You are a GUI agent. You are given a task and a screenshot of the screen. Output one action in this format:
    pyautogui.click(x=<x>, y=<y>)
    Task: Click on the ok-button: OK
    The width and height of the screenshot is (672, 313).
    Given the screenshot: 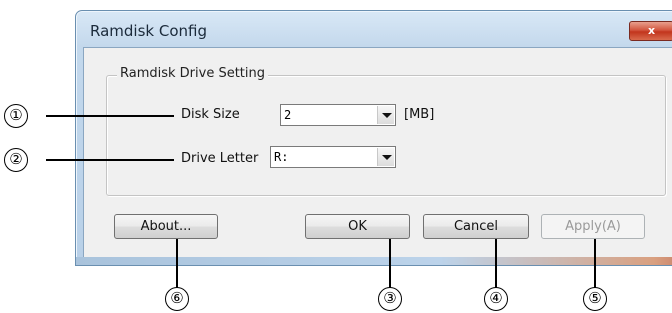 What is the action you would take?
    pyautogui.click(x=357, y=226)
    